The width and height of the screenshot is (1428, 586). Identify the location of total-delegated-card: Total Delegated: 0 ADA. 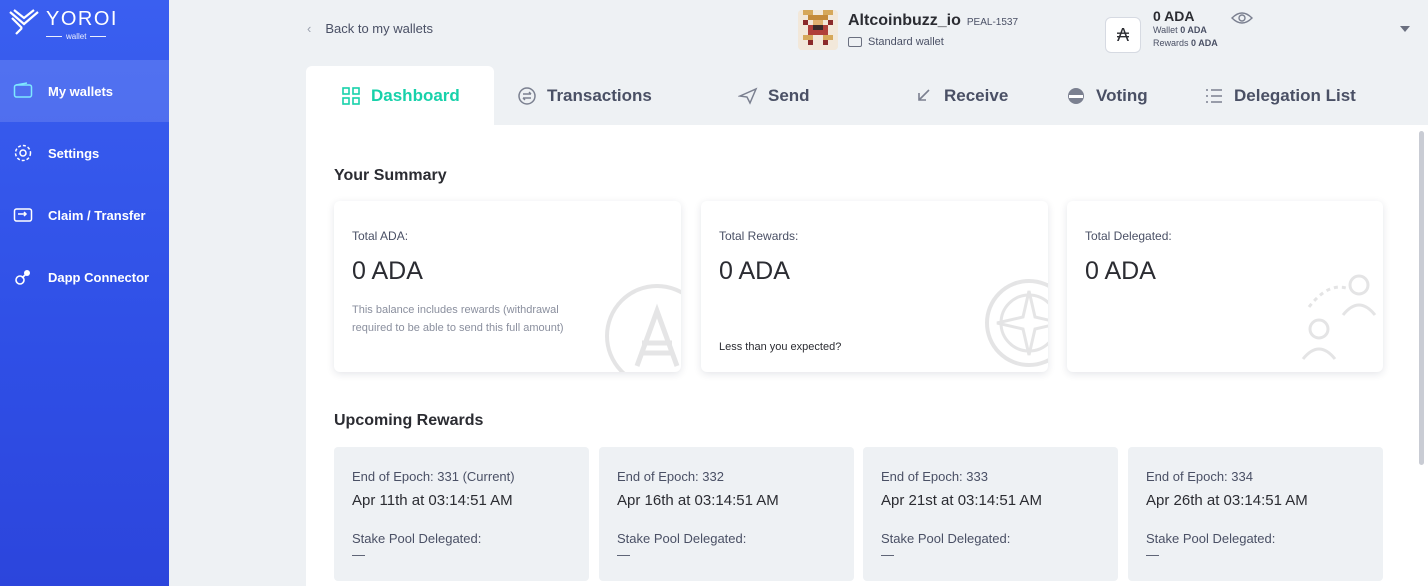
(1225, 286).